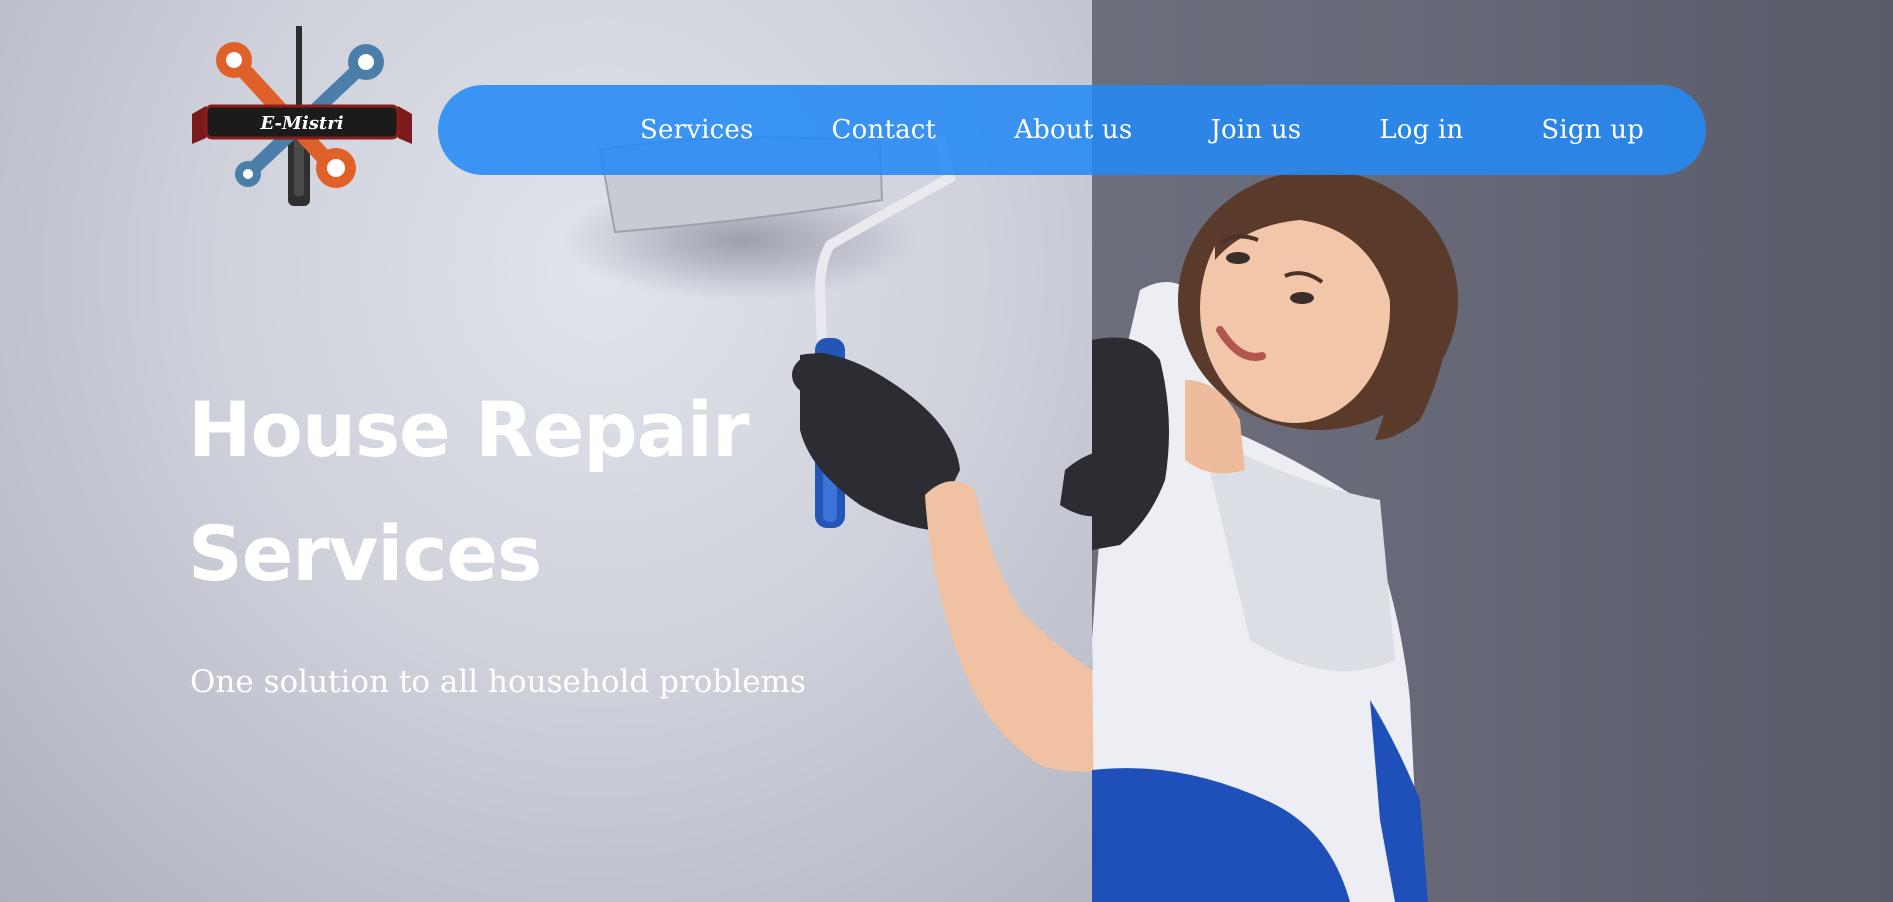 This screenshot has height=902, width=1893. What do you see at coordinates (468, 429) in the screenshot?
I see `hero-title-line-1: House Repair` at bounding box center [468, 429].